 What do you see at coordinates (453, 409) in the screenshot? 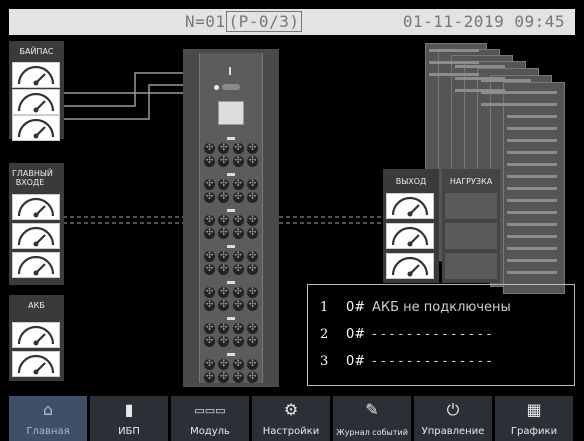
I see `power-icon: ⏻` at bounding box center [453, 409].